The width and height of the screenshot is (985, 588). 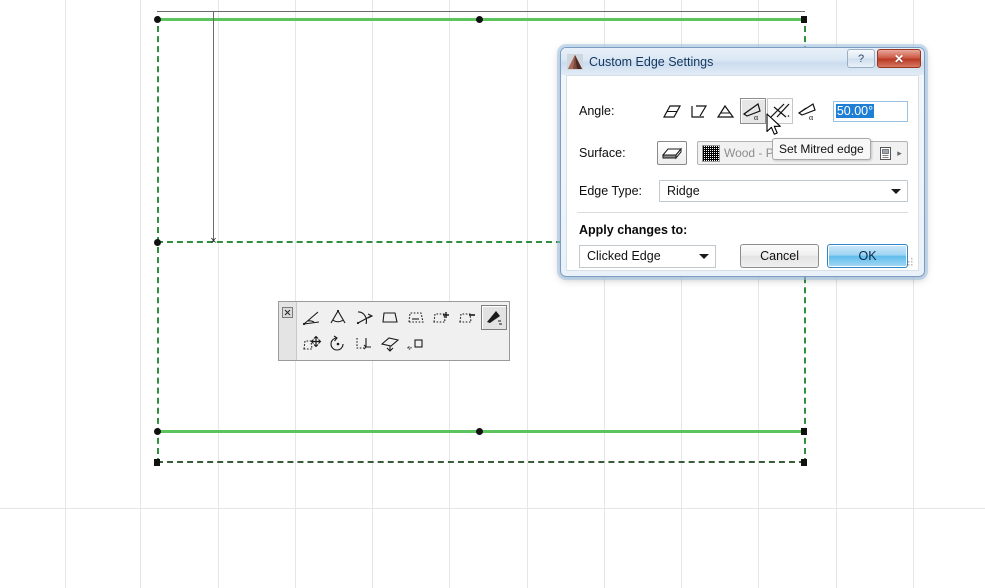 What do you see at coordinates (213, 241) in the screenshot?
I see `node-mid-cross: ×` at bounding box center [213, 241].